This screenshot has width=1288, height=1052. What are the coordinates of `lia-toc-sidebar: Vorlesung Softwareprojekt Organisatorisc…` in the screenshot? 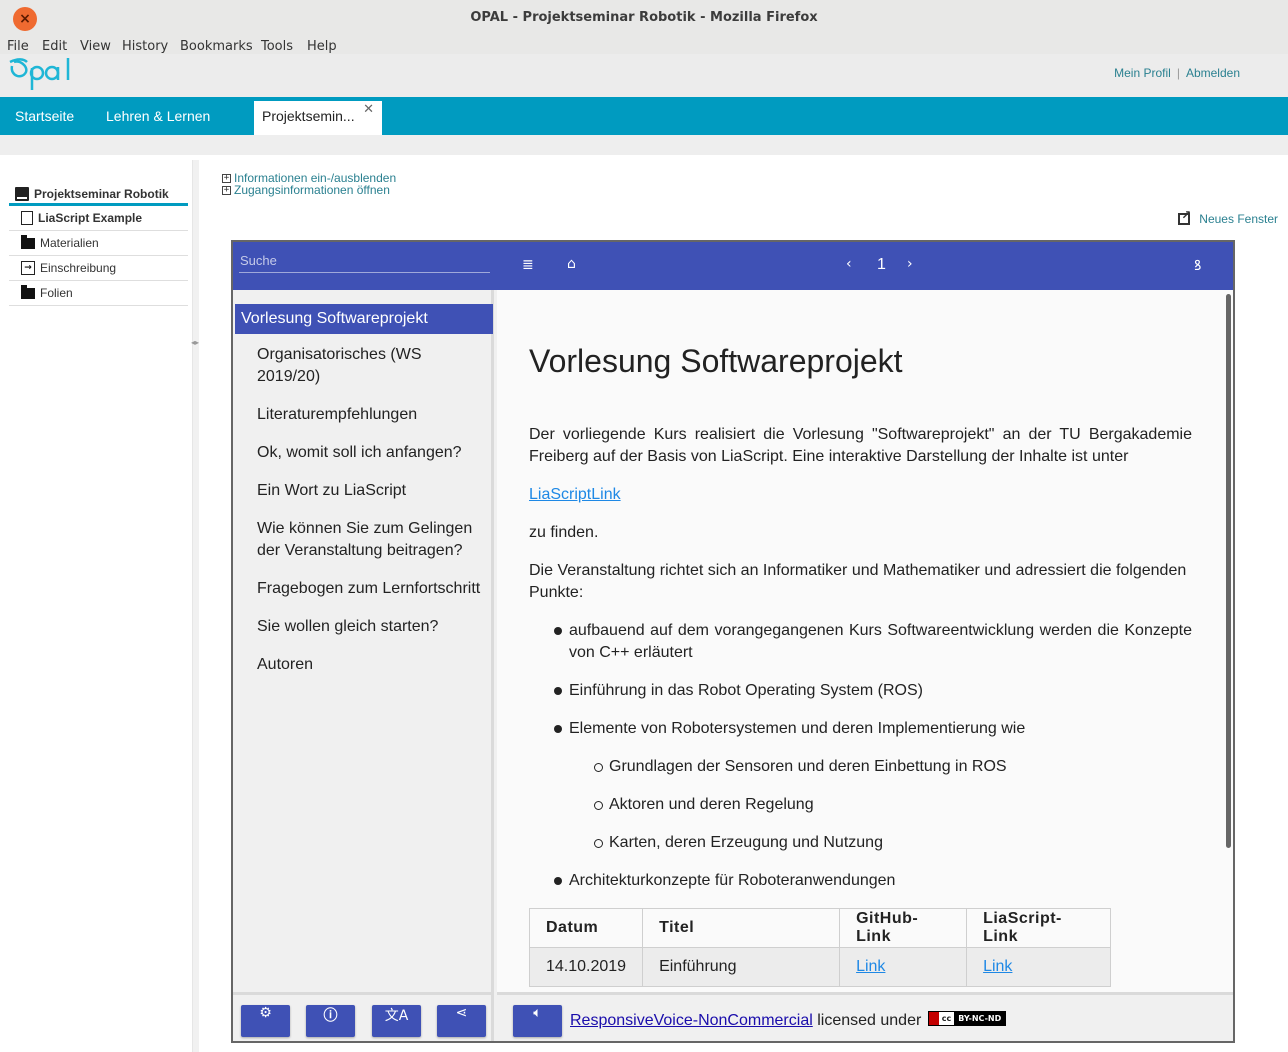 It's located at (363, 641).